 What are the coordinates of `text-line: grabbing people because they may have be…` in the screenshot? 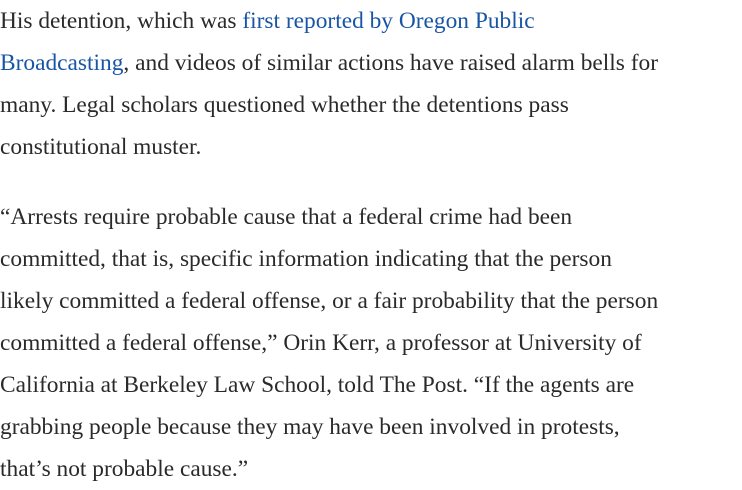 It's located at (310, 427).